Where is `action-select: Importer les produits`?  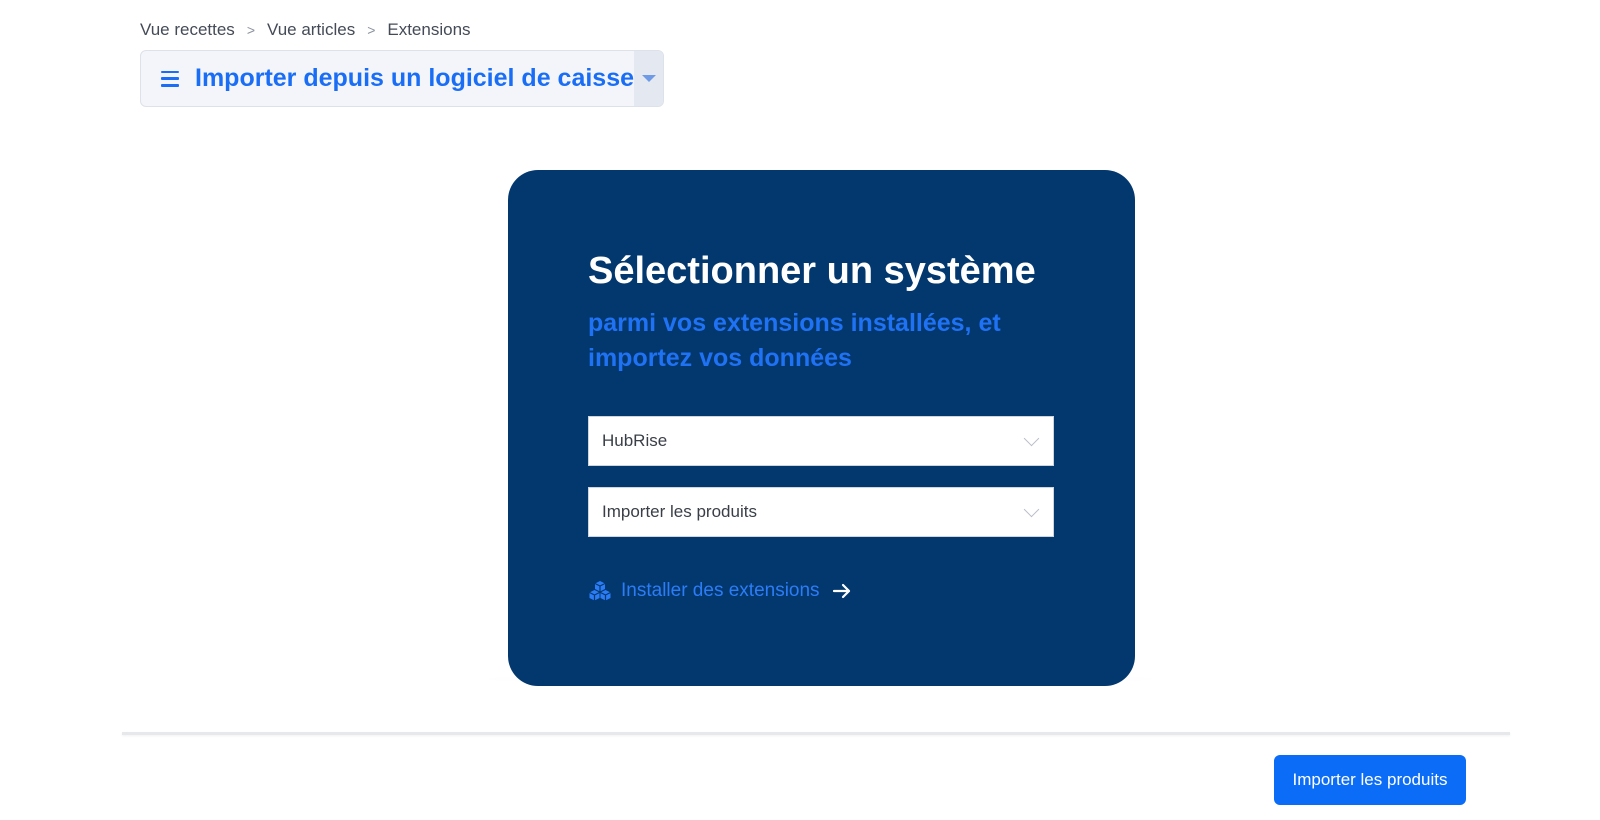
action-select: Importer les produits is located at coordinates (821, 512).